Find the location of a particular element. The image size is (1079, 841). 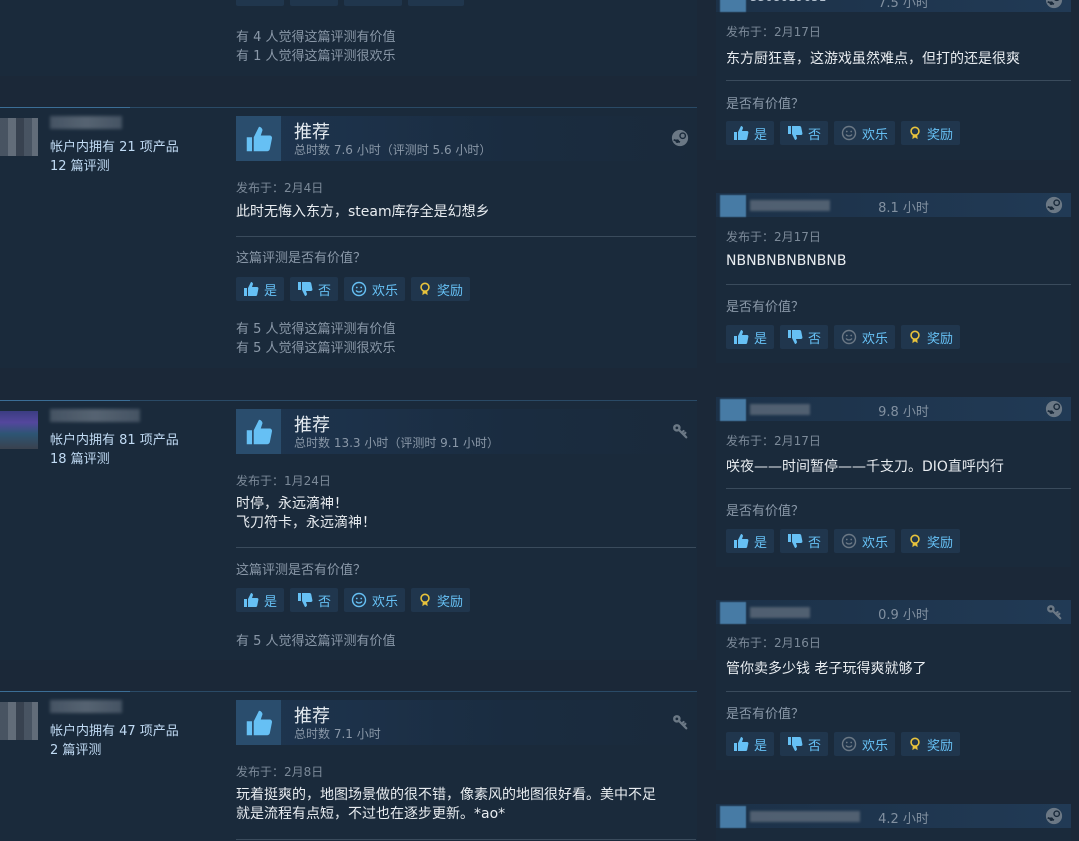

review-header: 0.9 小时 is located at coordinates (893, 612).